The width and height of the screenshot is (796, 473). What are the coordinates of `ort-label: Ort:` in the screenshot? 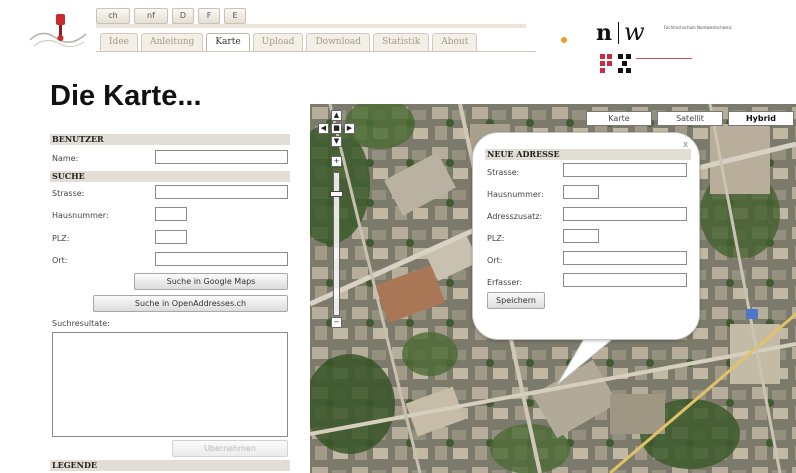 It's located at (60, 260).